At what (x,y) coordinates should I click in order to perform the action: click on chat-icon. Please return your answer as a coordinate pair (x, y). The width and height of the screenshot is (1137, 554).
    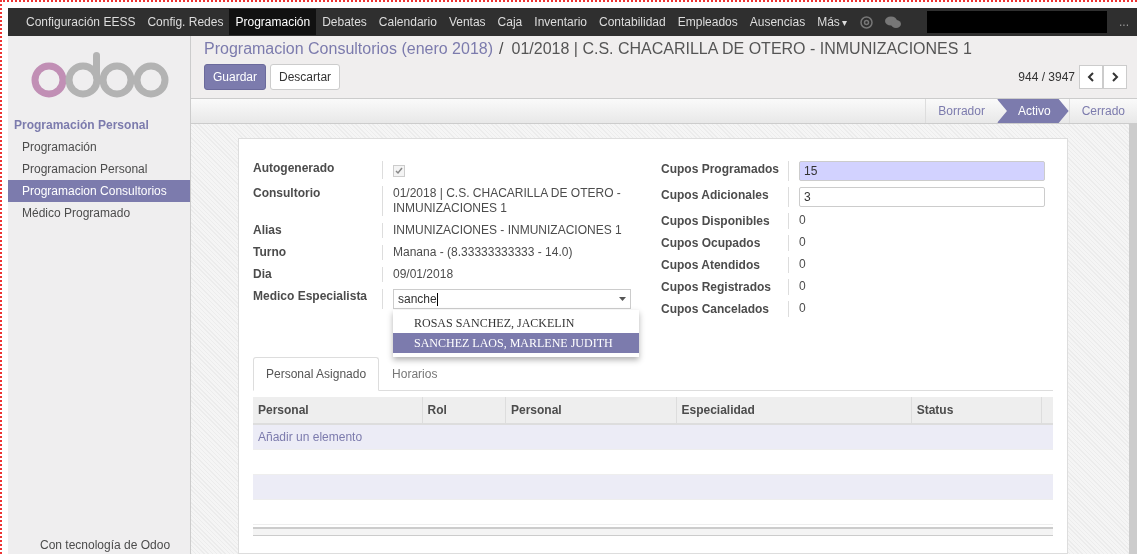
    Looking at the image, I should click on (893, 22).